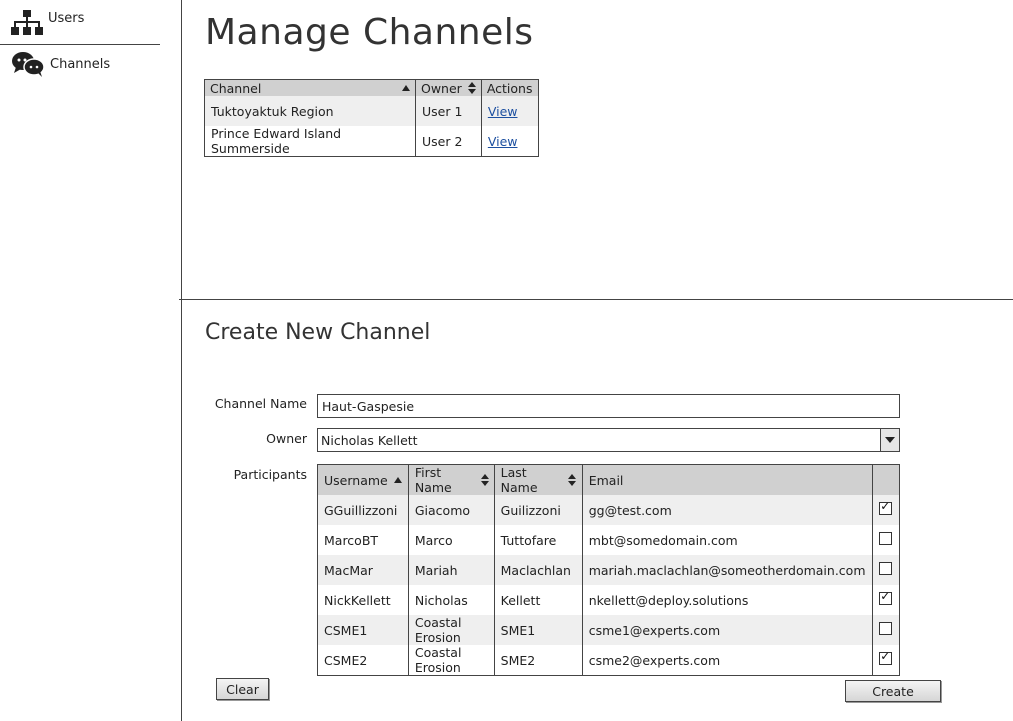 Image resolution: width=1013 pixels, height=721 pixels. I want to click on first-name-cell: Giacomo, so click(451, 510).